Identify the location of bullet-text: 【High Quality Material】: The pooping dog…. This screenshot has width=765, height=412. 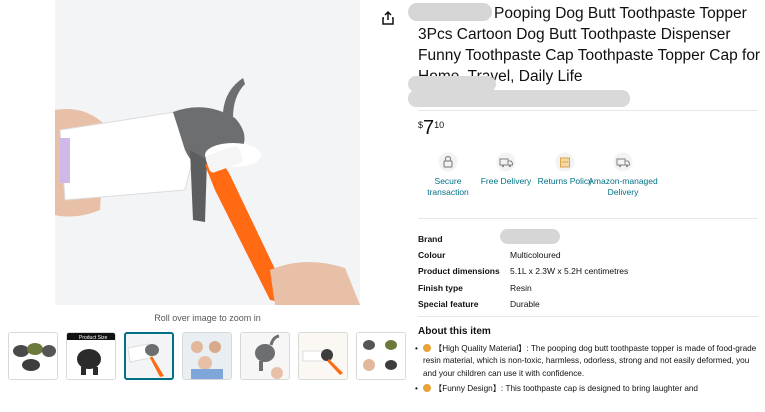
(590, 361).